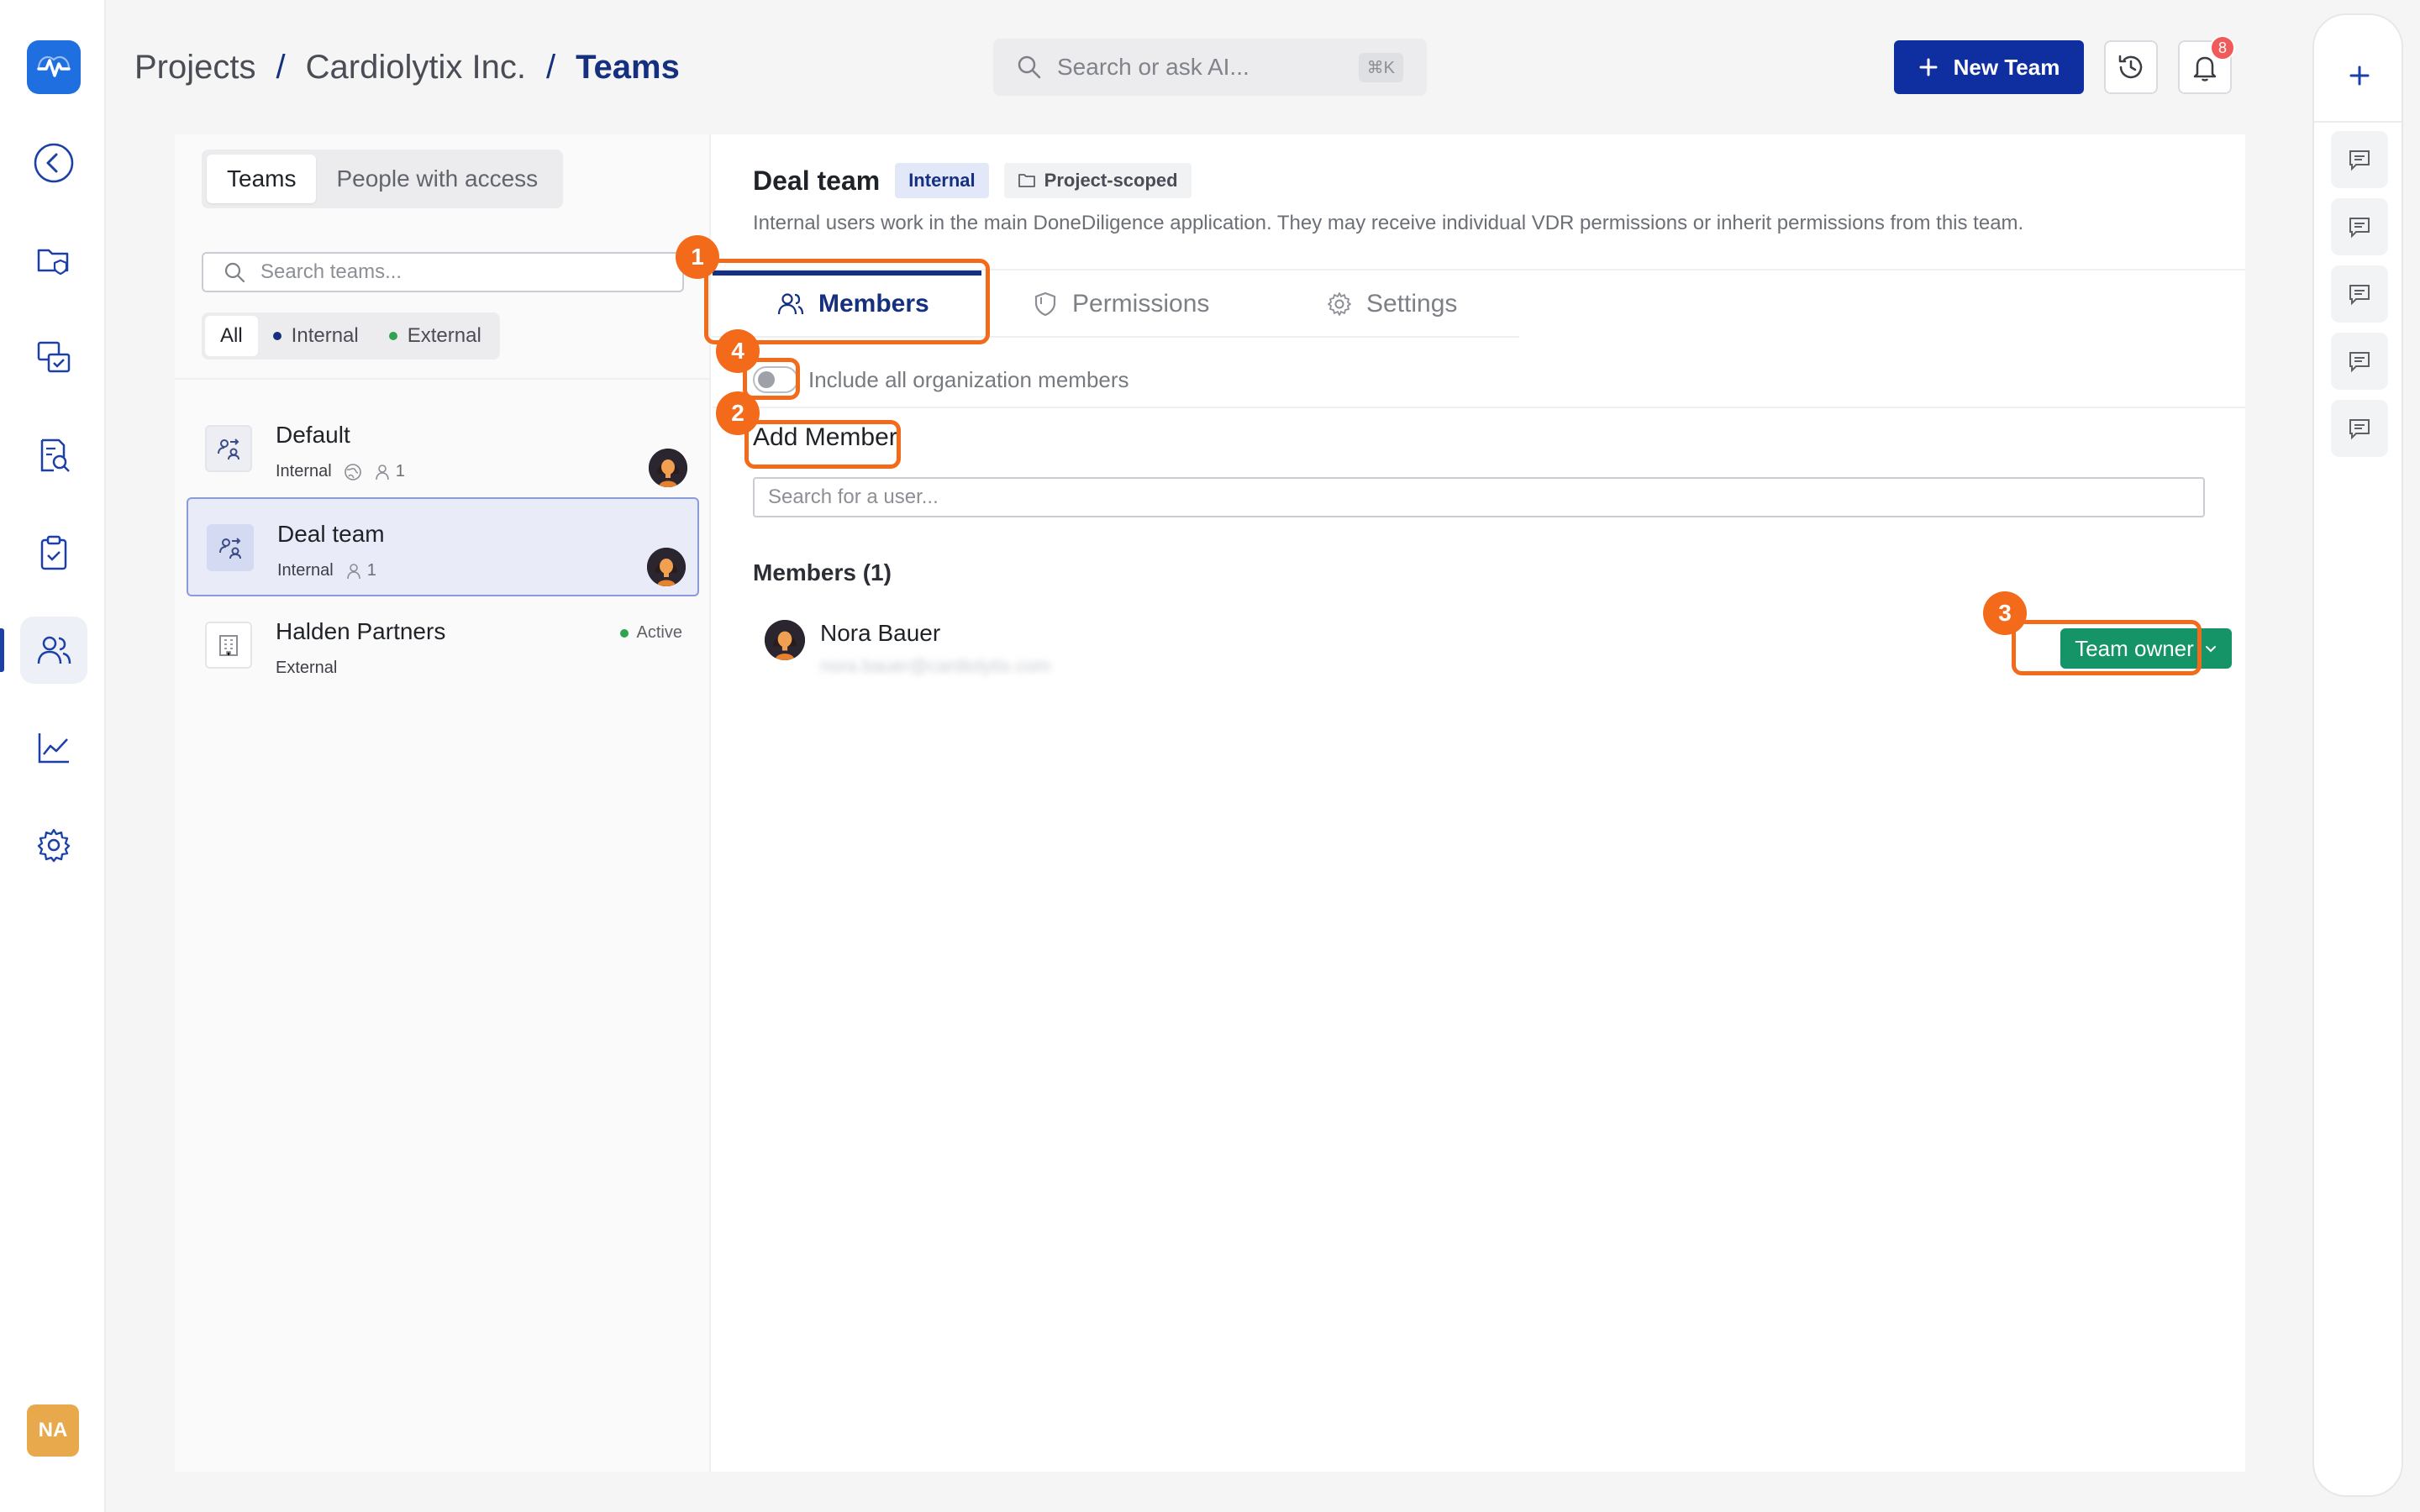 This screenshot has height=1512, width=2420. I want to click on filter-internal: Internal, so click(316, 336).